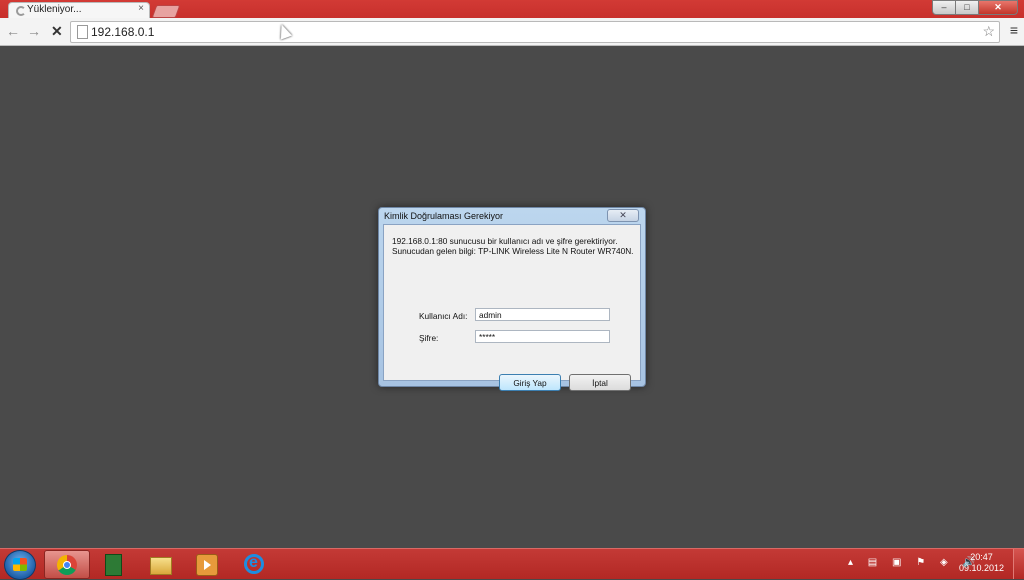 This screenshot has width=1024, height=580. What do you see at coordinates (944, 7) in the screenshot?
I see `minimize-button: –` at bounding box center [944, 7].